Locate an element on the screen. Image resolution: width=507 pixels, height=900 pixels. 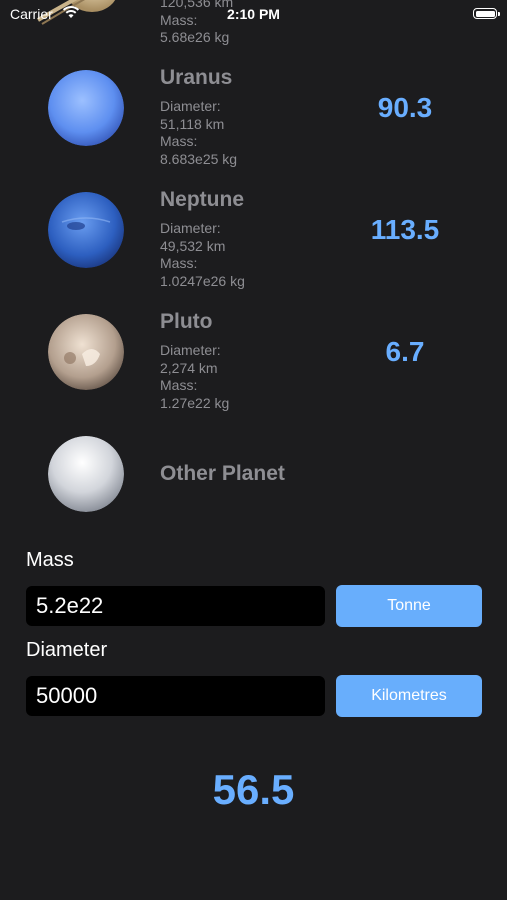
battery-icon is located at coordinates (486, 13).